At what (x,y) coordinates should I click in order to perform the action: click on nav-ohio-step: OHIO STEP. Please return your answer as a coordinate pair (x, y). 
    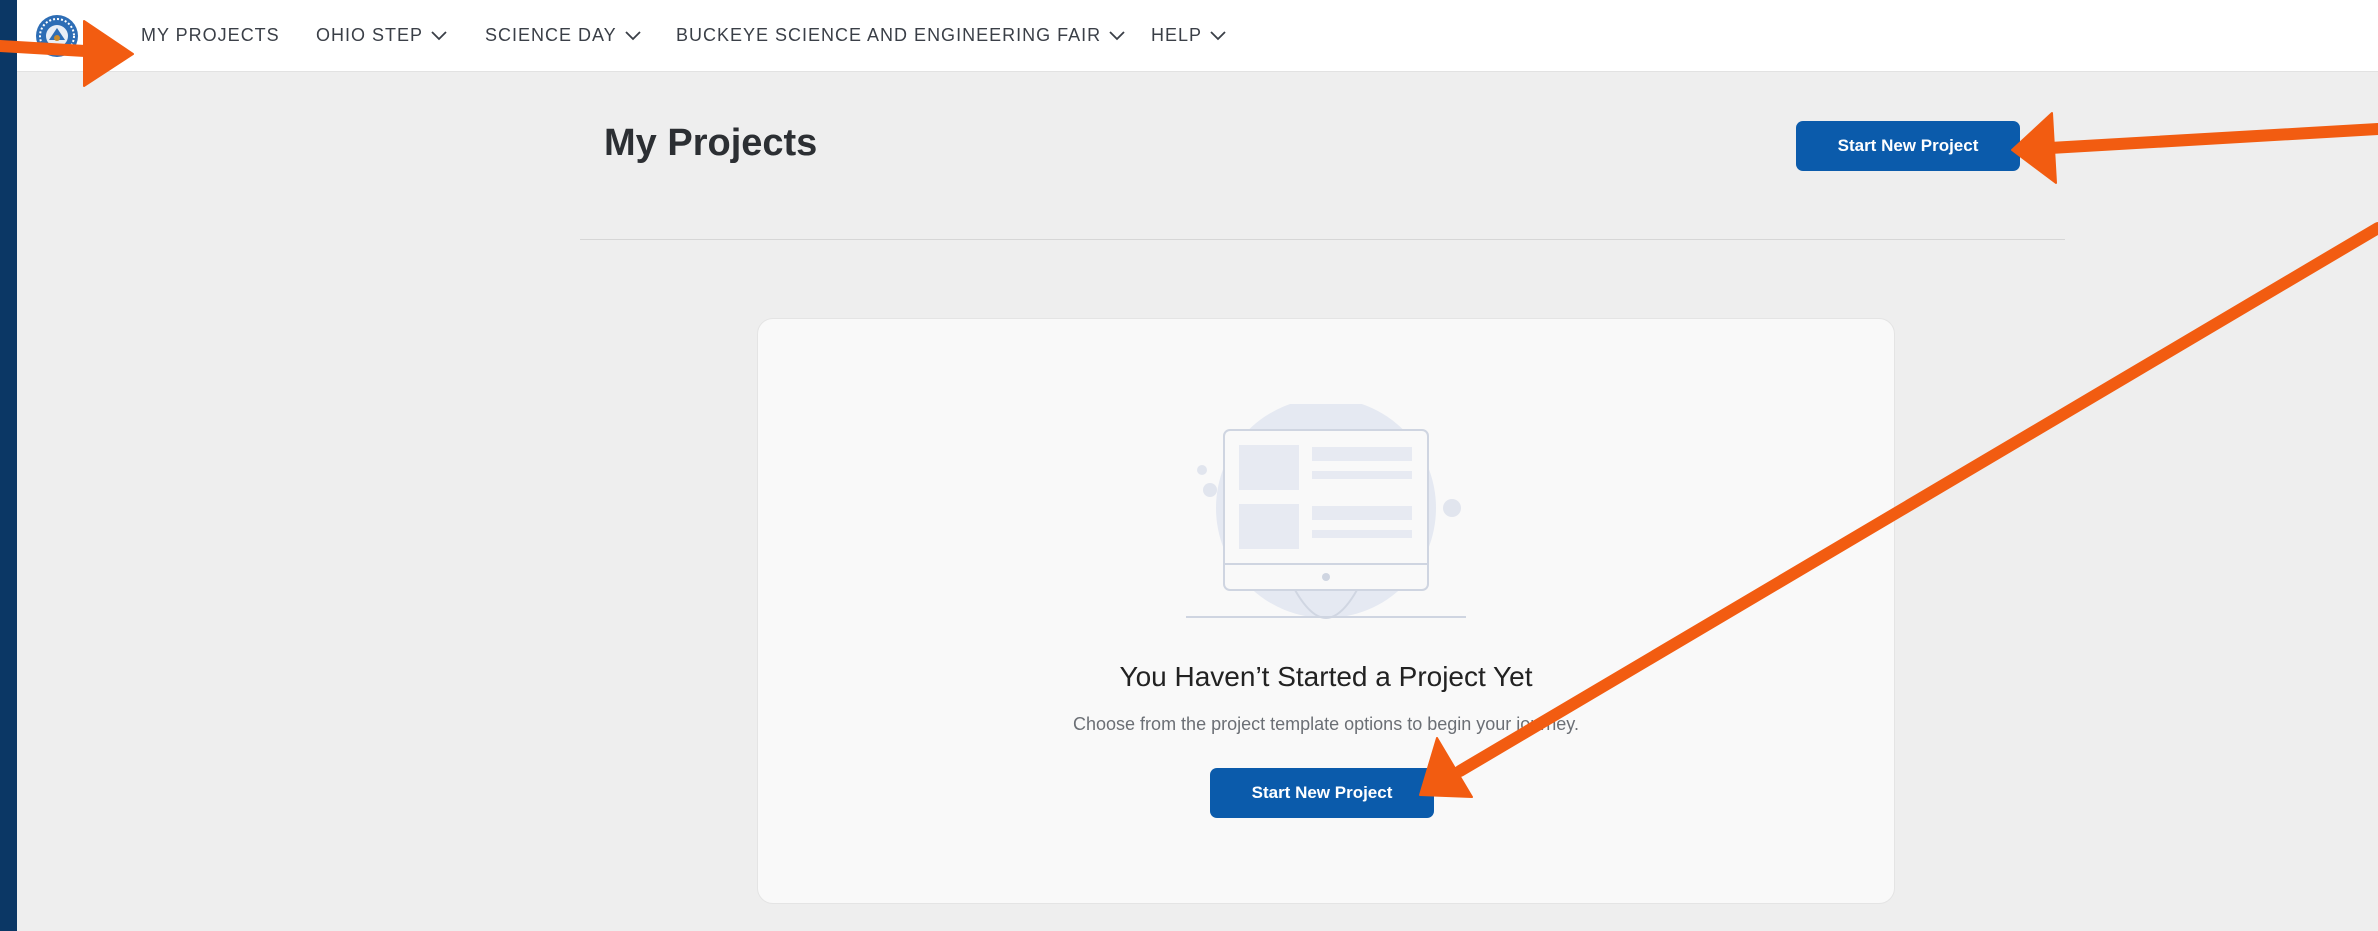
    Looking at the image, I should click on (381, 35).